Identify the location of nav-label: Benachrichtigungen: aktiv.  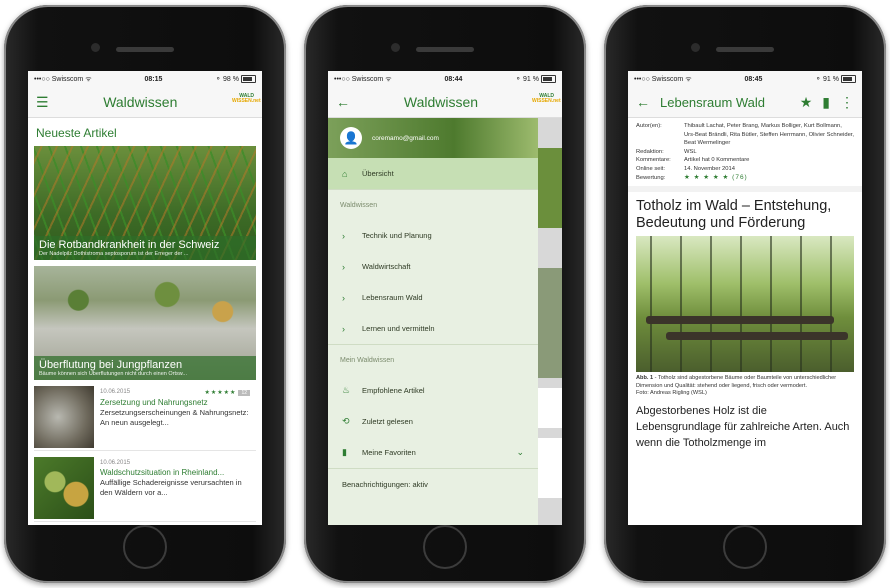
(385, 484).